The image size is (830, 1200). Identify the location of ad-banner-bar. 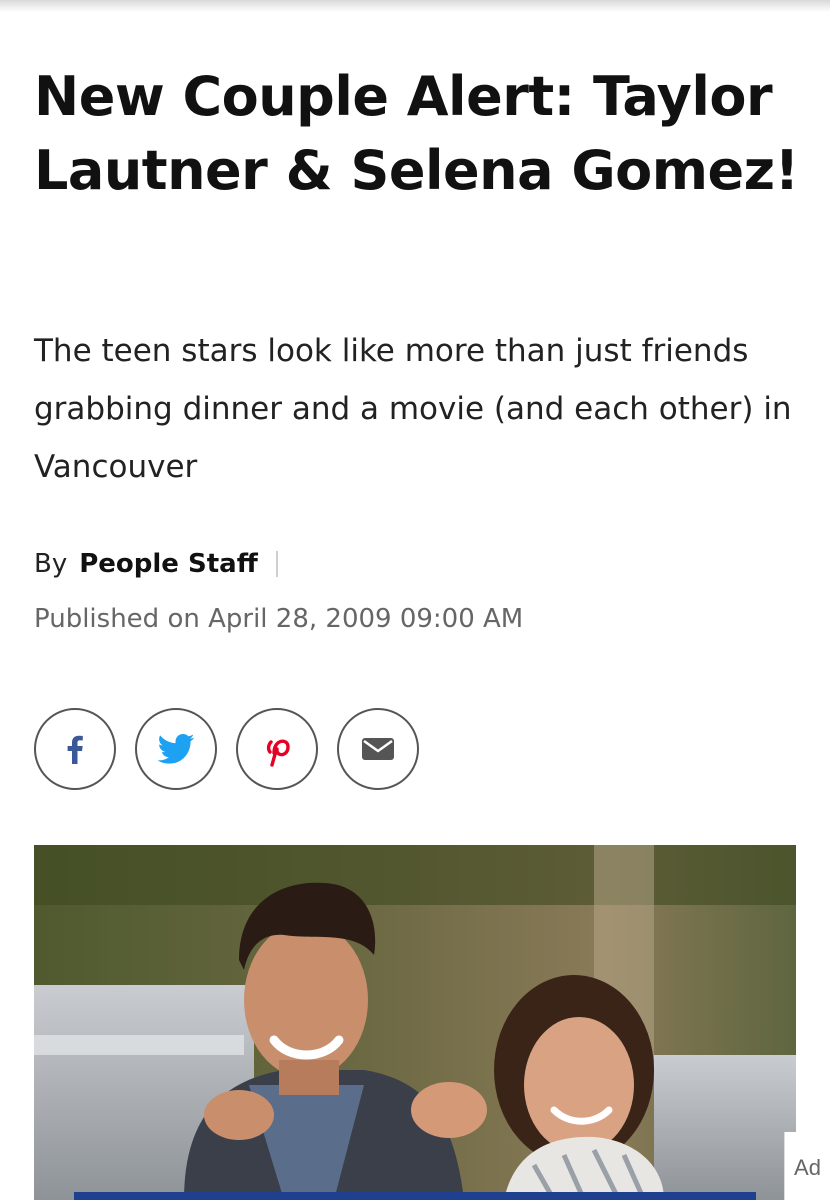
(415, 1196).